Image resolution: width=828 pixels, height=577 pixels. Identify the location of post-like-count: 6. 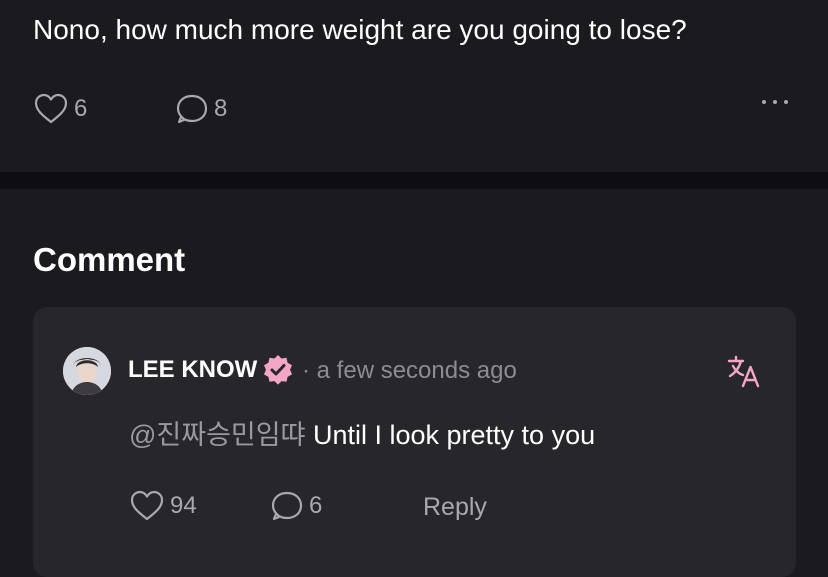
(81, 108).